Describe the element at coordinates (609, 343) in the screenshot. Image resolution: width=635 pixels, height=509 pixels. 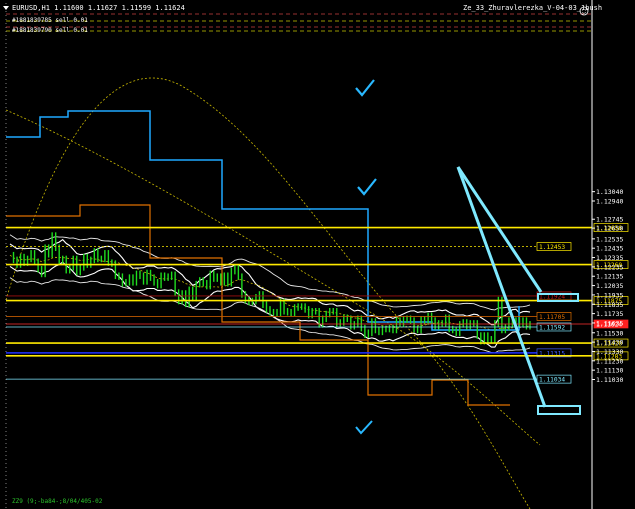
I see `y-tick-label: 1.11430` at that location.